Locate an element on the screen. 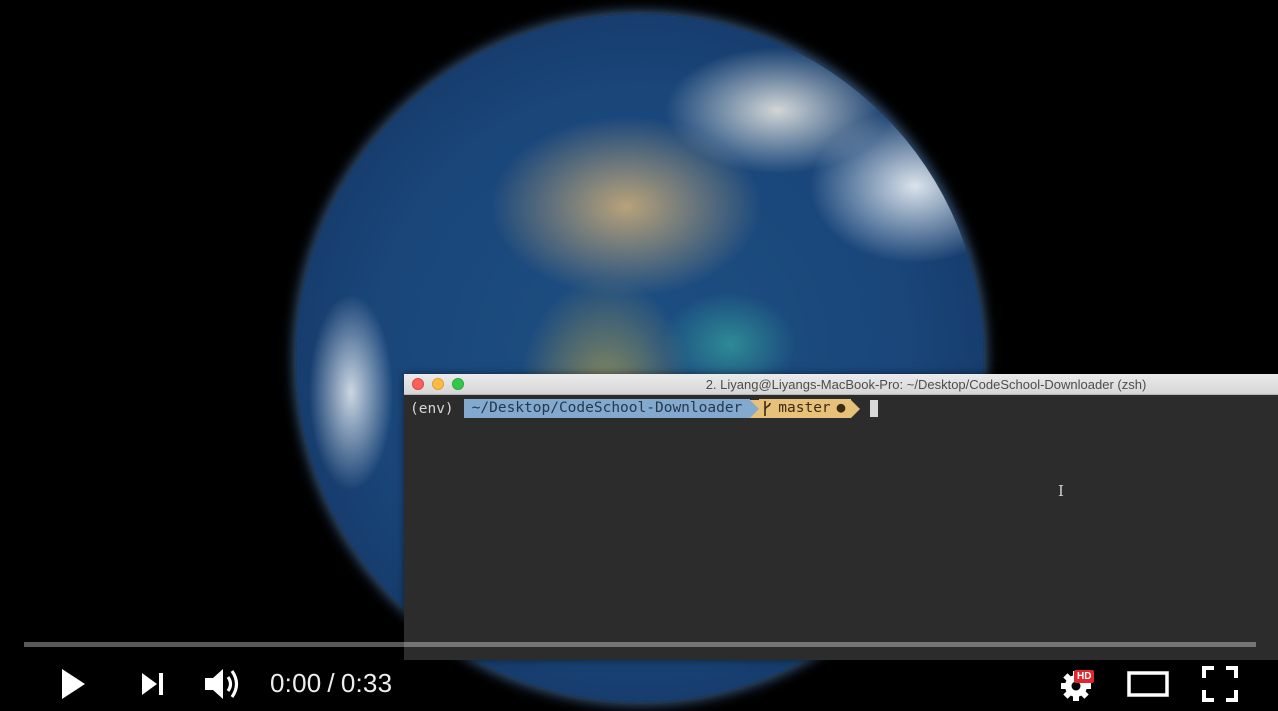 Image resolution: width=1278 pixels, height=711 pixels. env-indicator: (env) is located at coordinates (432, 408).